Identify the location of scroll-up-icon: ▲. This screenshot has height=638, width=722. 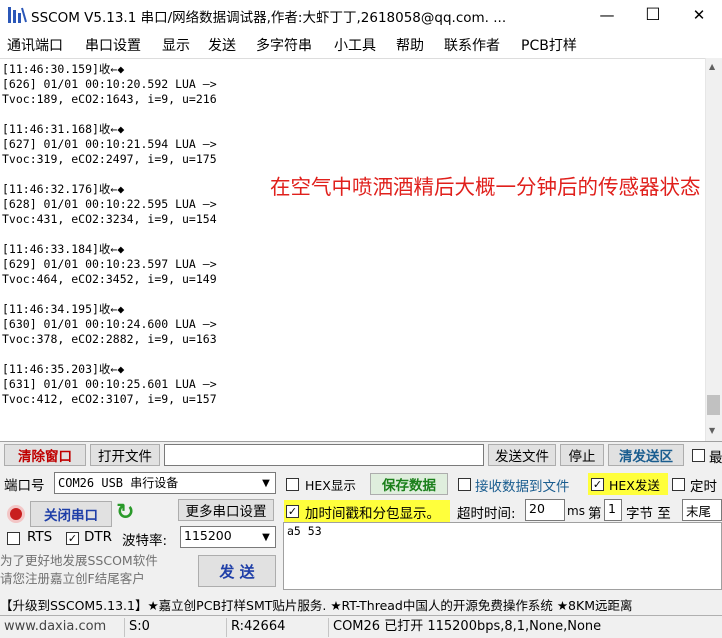
(712, 66).